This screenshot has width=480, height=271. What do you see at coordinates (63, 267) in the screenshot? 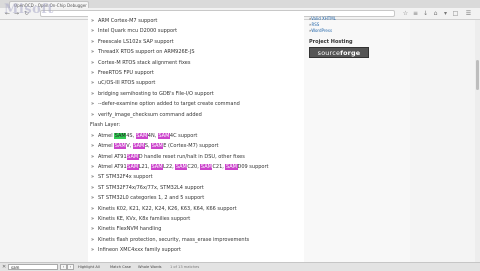
I see `previous-match-icon: ‹` at bounding box center [63, 267].